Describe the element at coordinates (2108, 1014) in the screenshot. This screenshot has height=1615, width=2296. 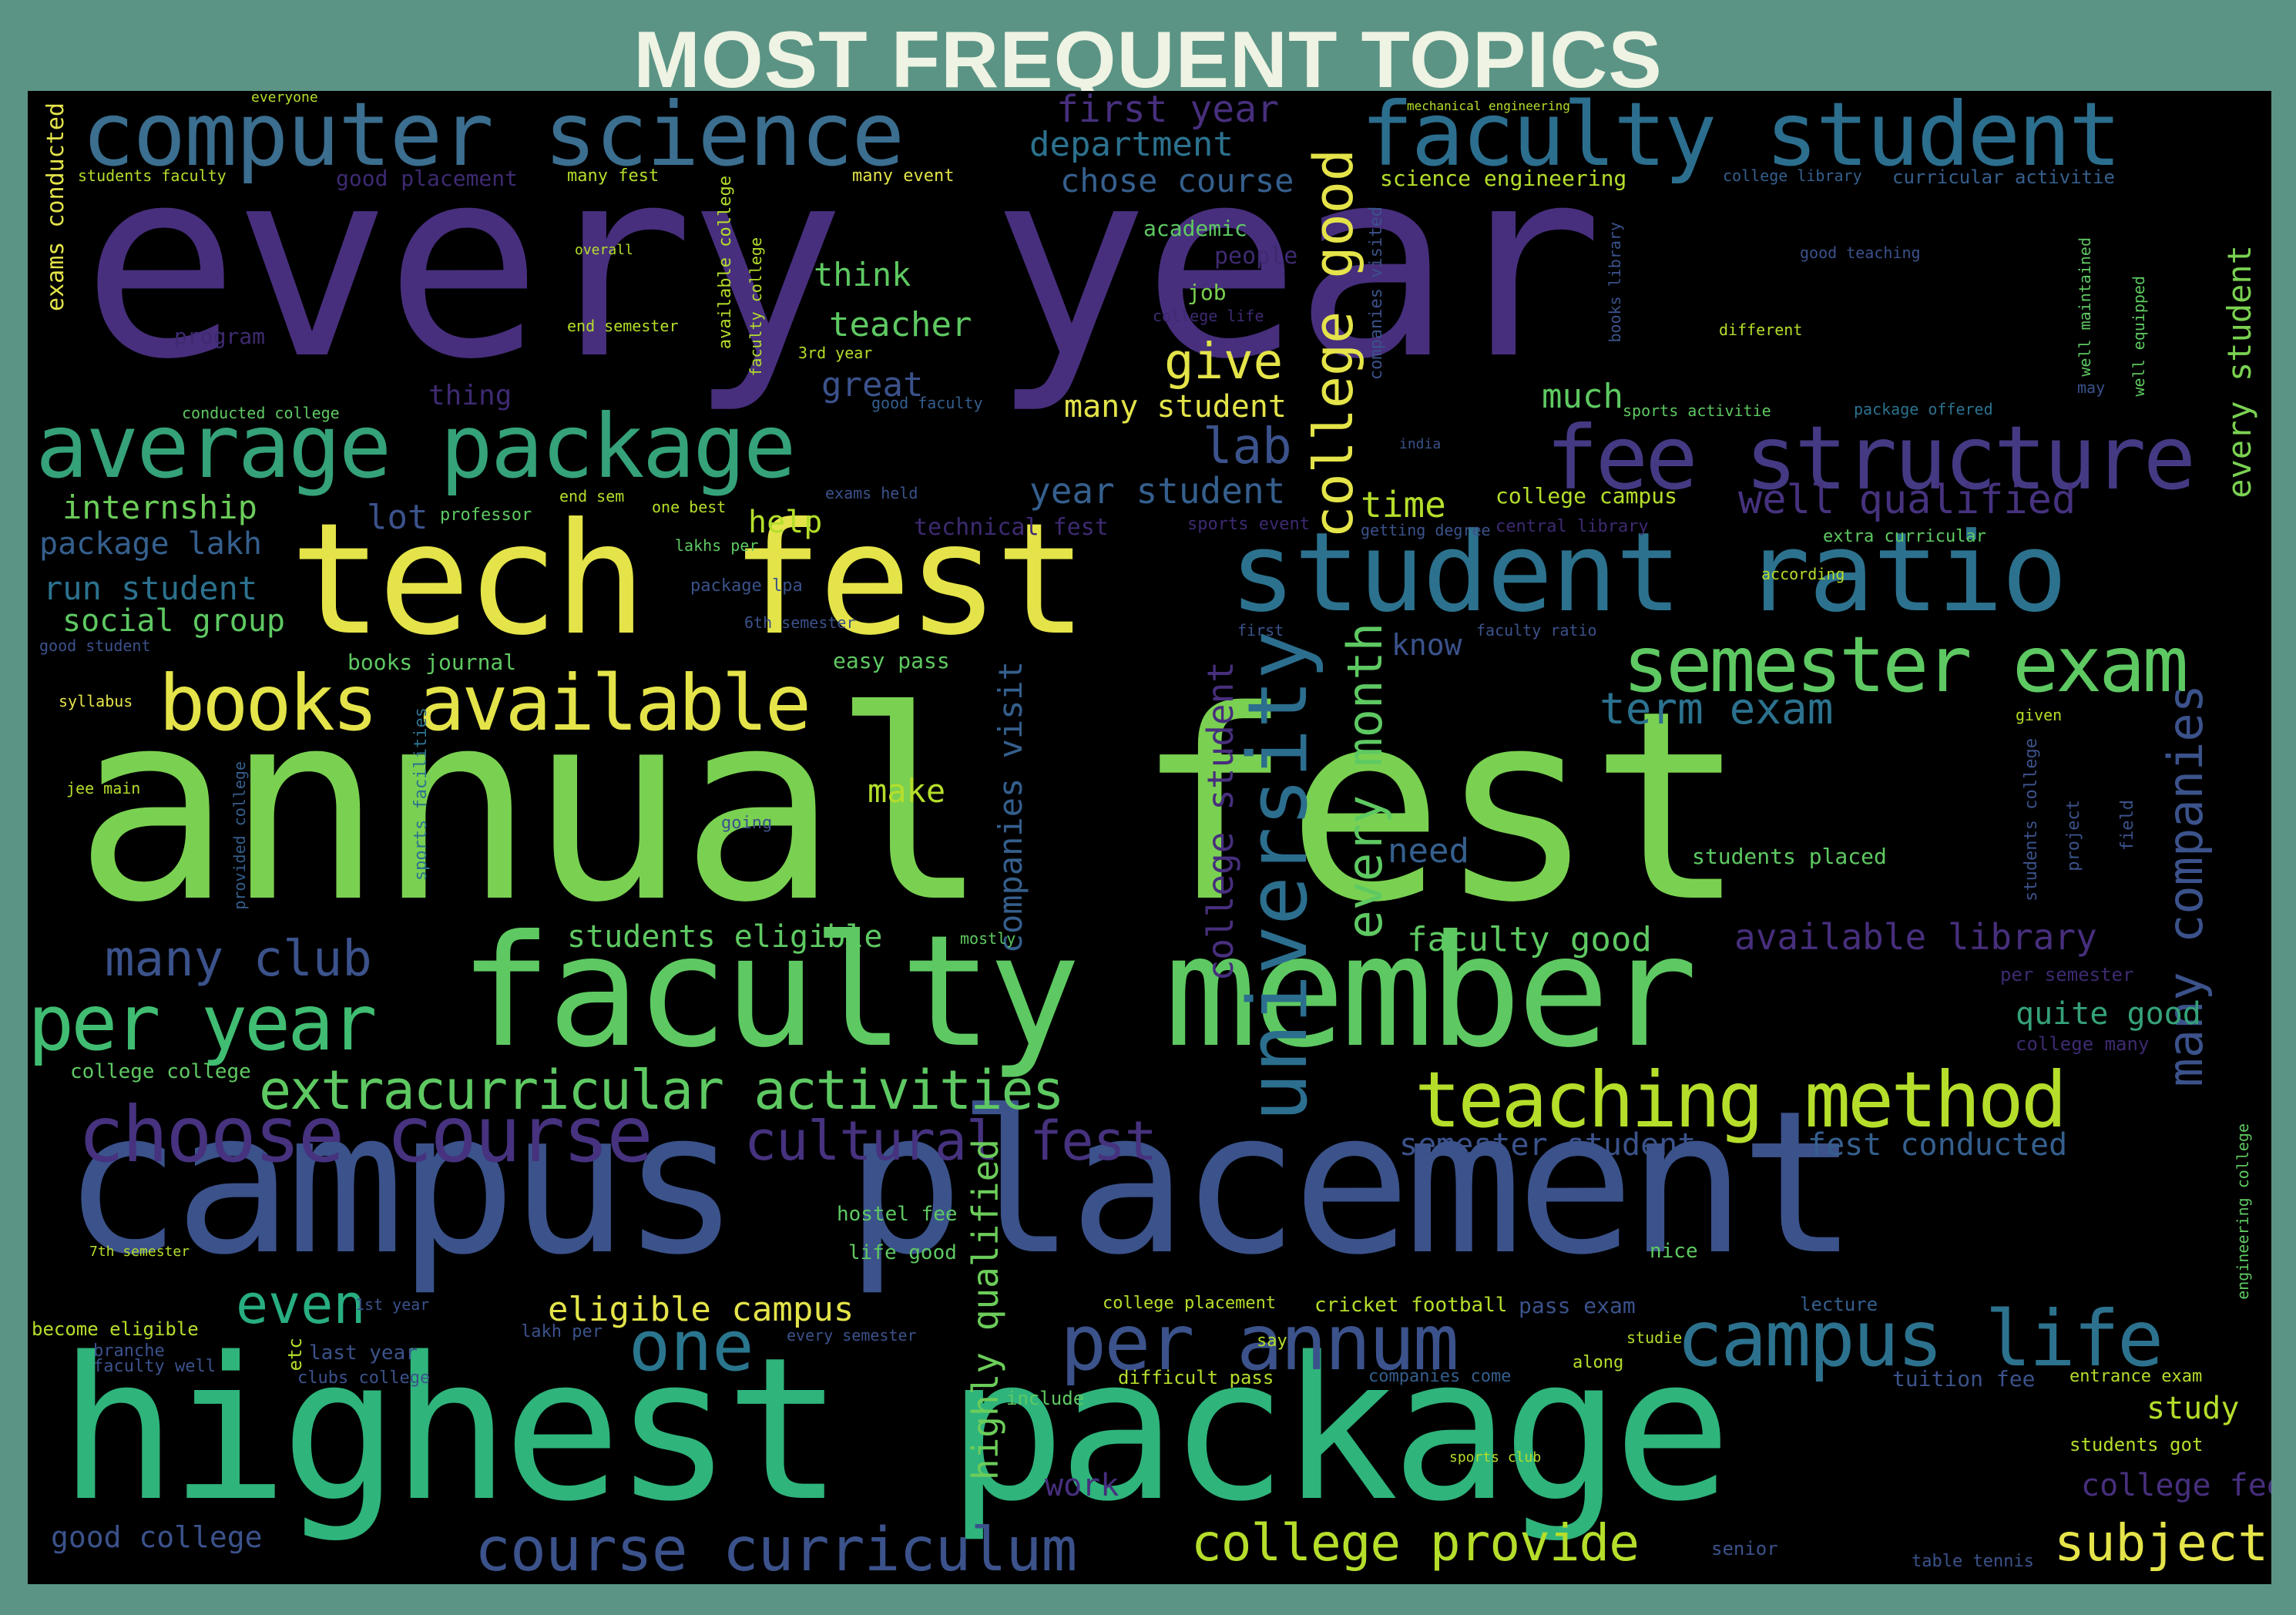
I see `word-quite-good: quite good` at that location.